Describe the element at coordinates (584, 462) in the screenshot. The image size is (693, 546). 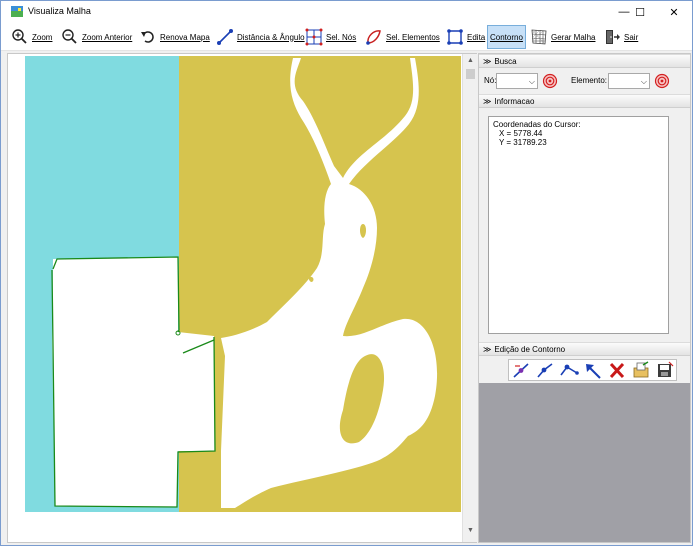
I see `empty-panel-area` at that location.